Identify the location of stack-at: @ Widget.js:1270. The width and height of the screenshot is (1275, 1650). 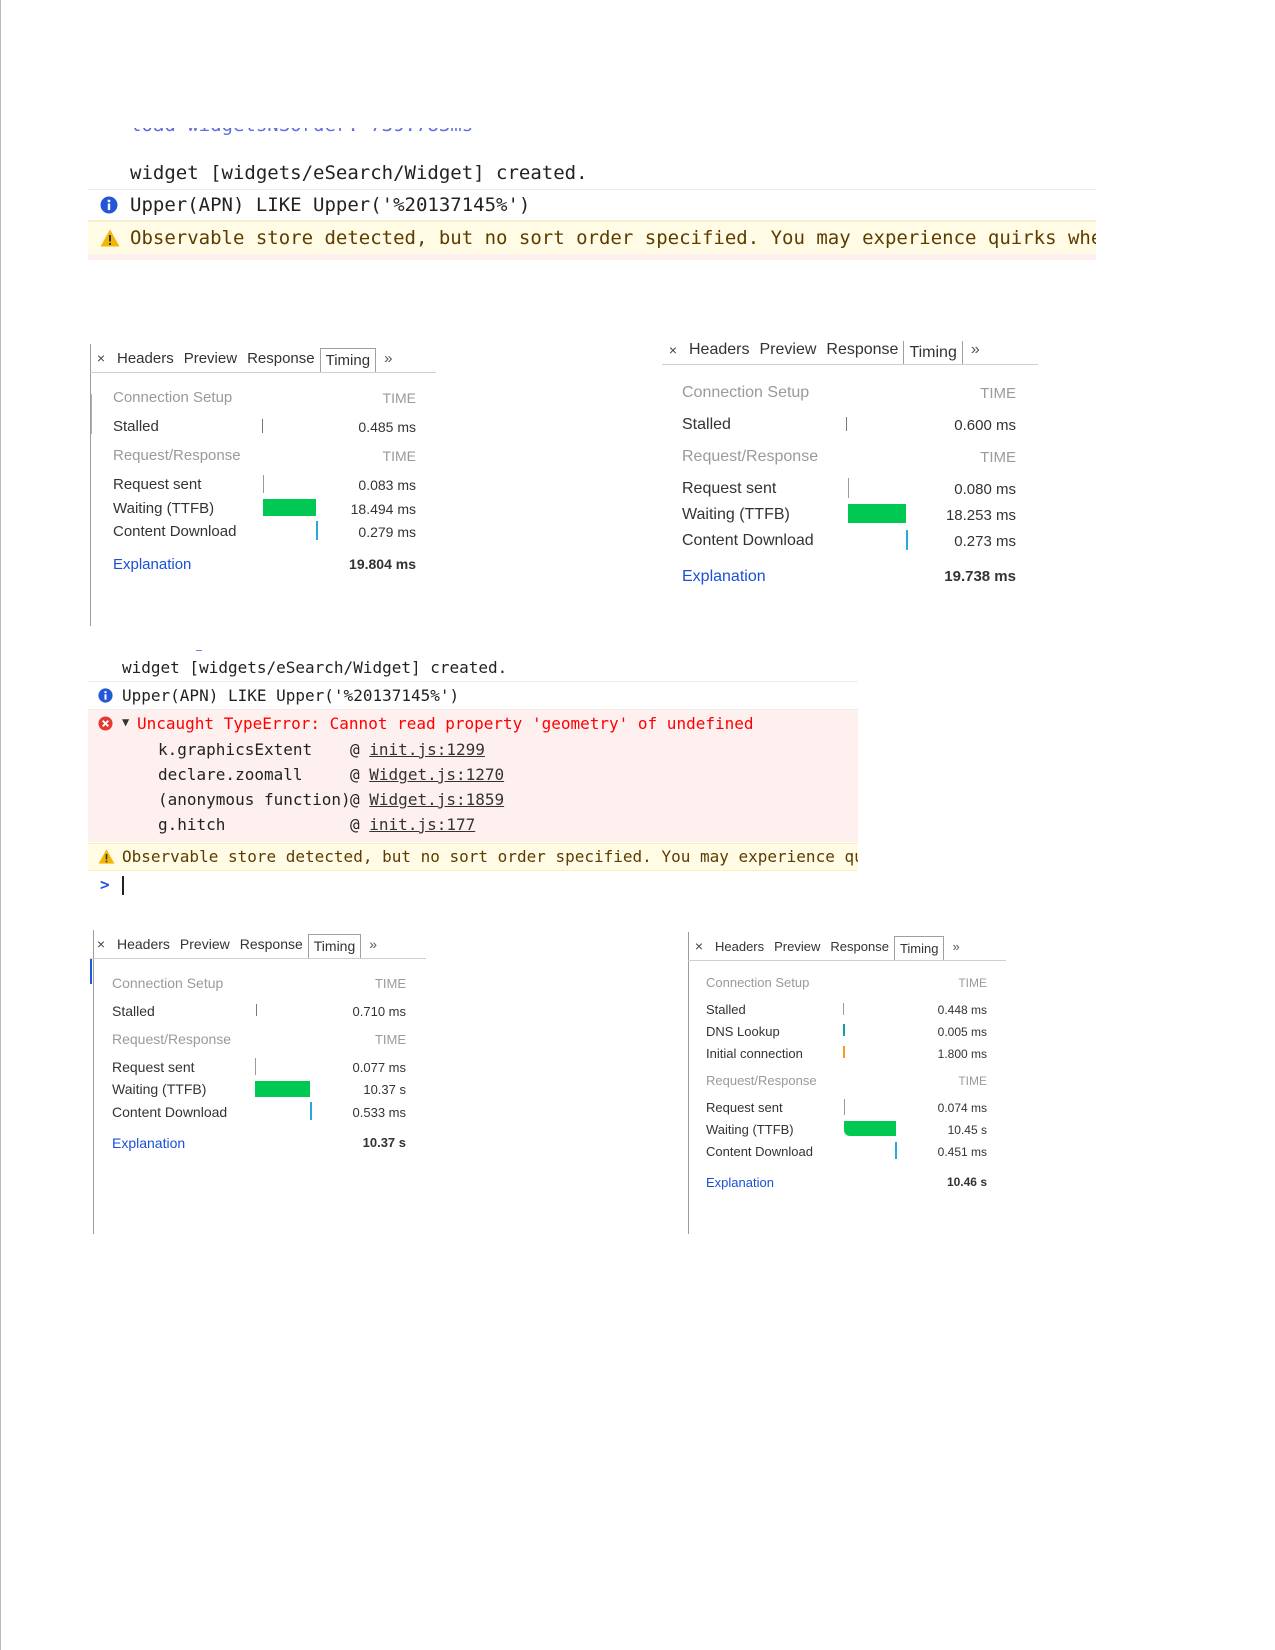
(427, 774).